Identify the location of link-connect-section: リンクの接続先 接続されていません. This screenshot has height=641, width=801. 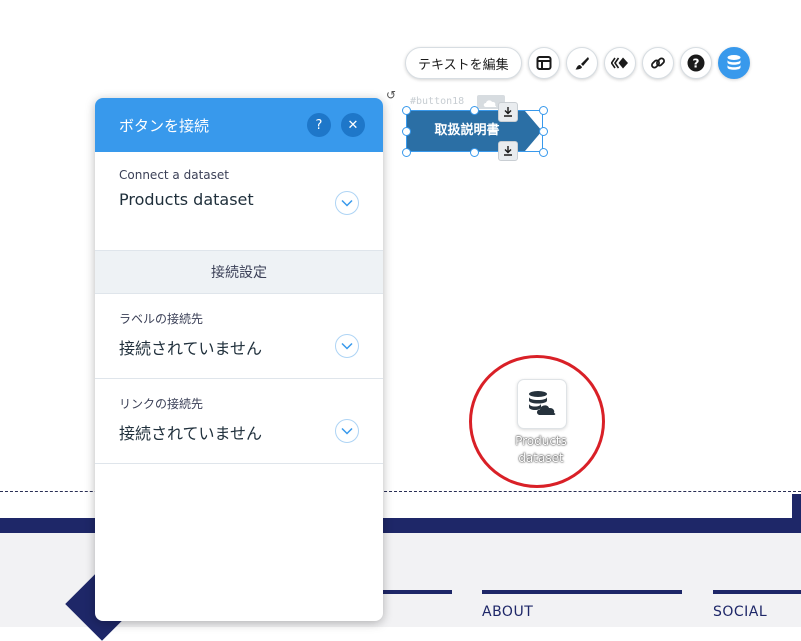
(239, 421).